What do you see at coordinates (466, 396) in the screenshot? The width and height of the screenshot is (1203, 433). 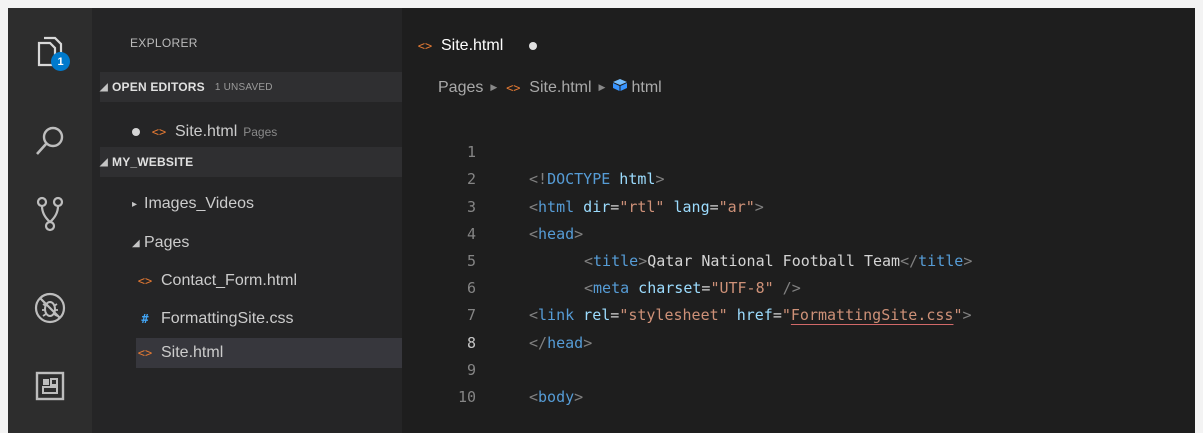 I see `line-number: 10` at bounding box center [466, 396].